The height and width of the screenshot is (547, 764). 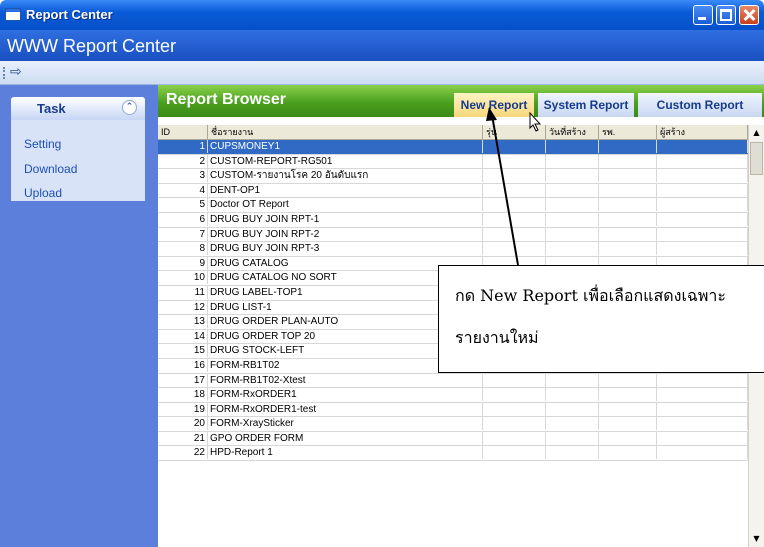 What do you see at coordinates (183, 336) in the screenshot?
I see `row-id: 14` at bounding box center [183, 336].